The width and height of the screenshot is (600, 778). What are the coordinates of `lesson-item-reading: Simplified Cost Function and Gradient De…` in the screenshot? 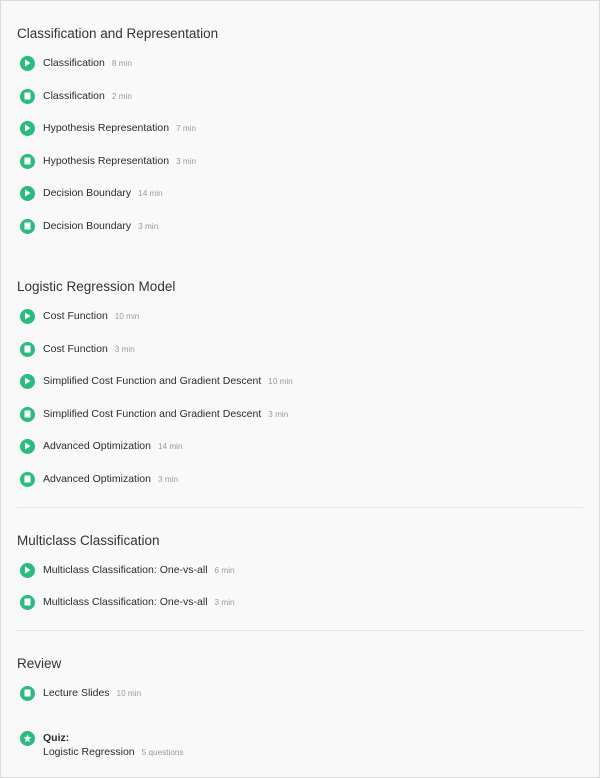 It's located at (300, 414).